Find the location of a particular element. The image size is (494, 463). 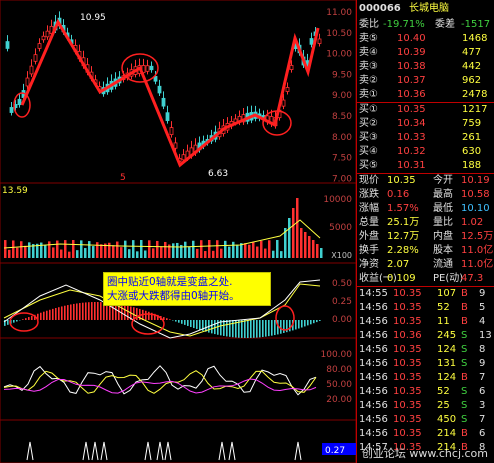

tick-side: S is located at coordinates (464, 335).